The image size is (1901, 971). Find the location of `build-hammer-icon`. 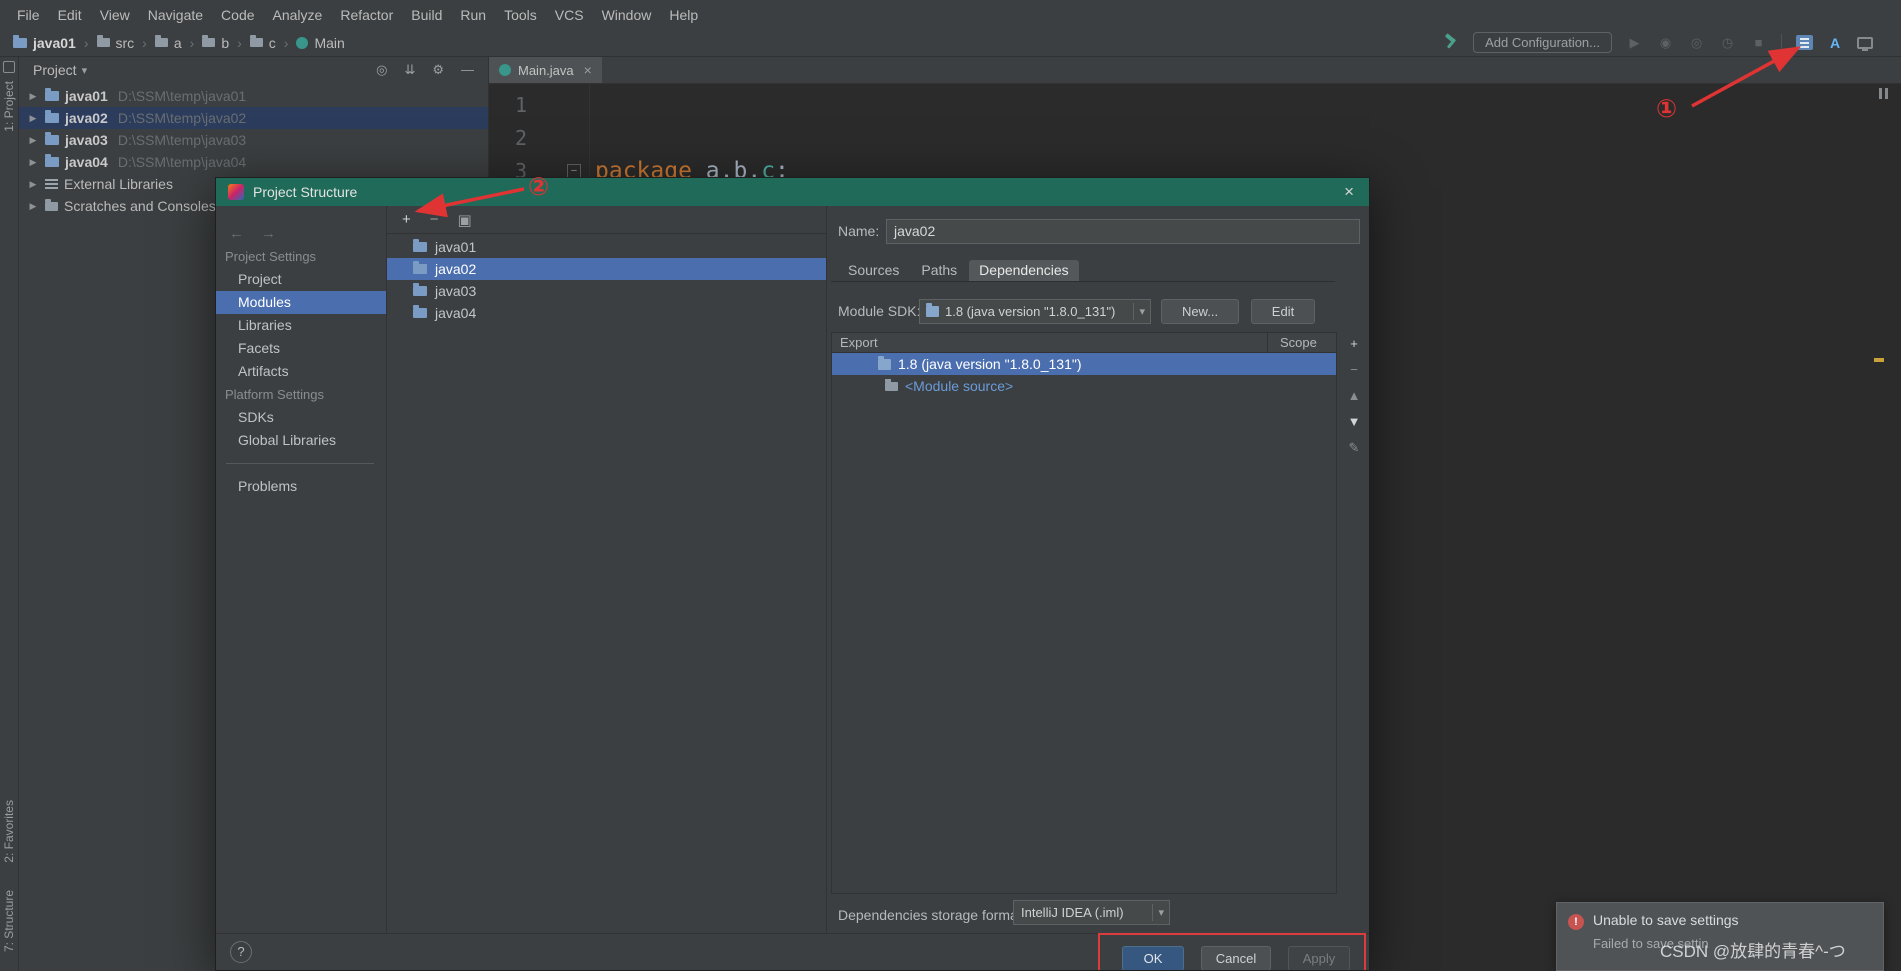

build-hammer-icon is located at coordinates (1450, 42).